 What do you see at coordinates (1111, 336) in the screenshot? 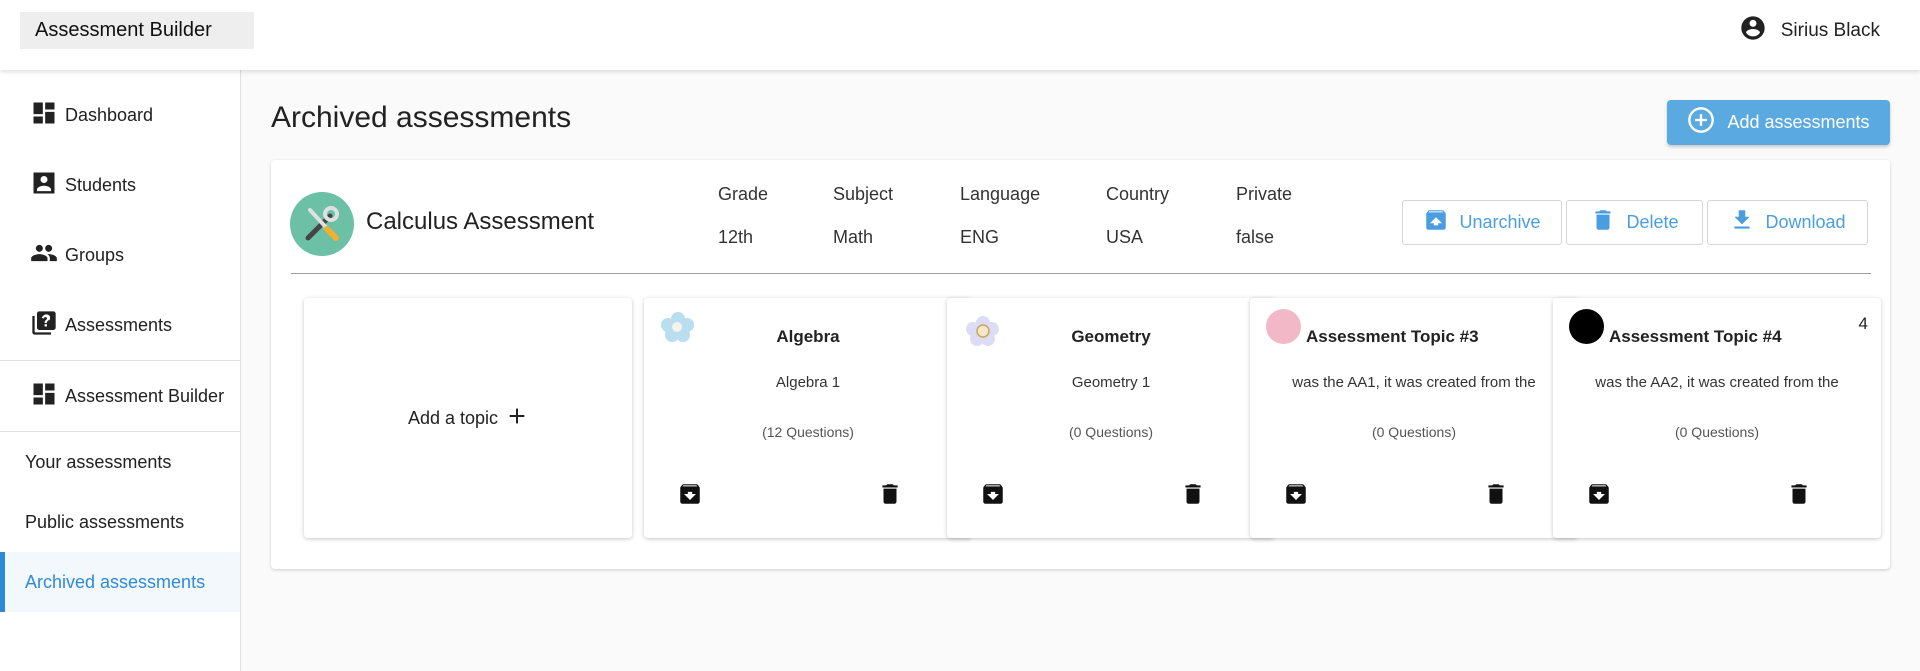
I see `topic-title: Geometry` at bounding box center [1111, 336].